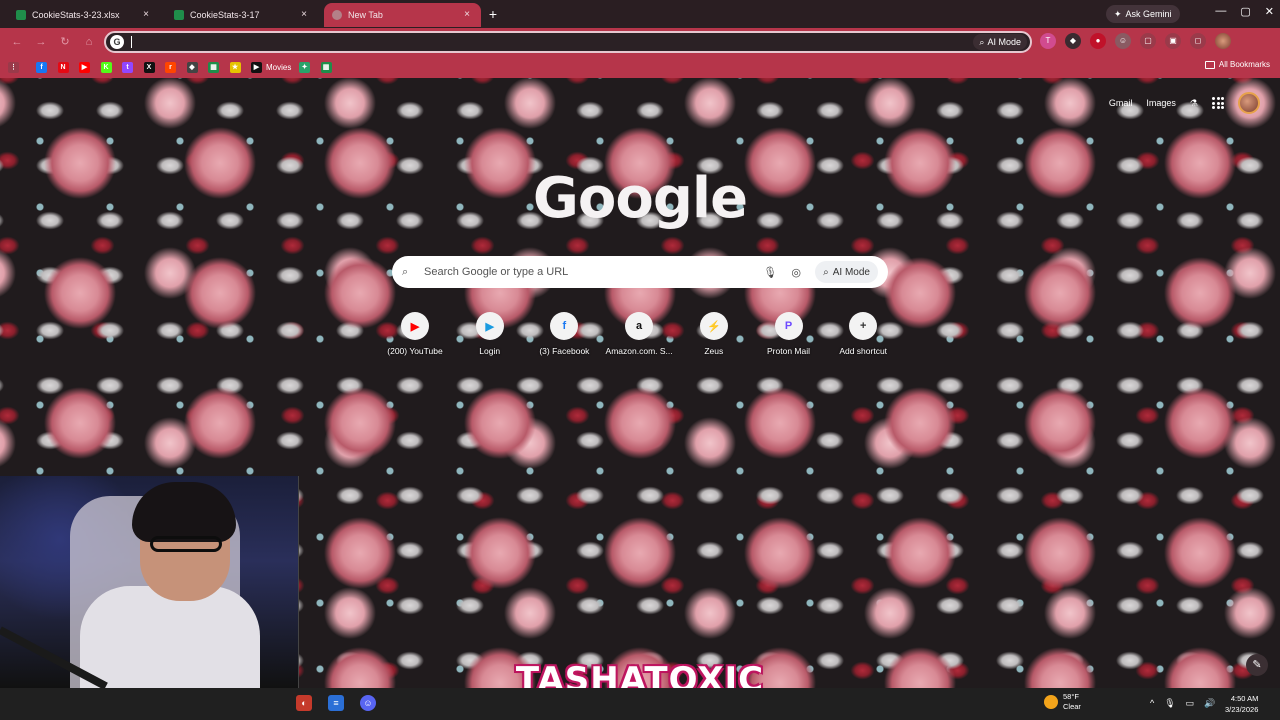  I want to click on bookmark-item: ◆, so click(192, 67).